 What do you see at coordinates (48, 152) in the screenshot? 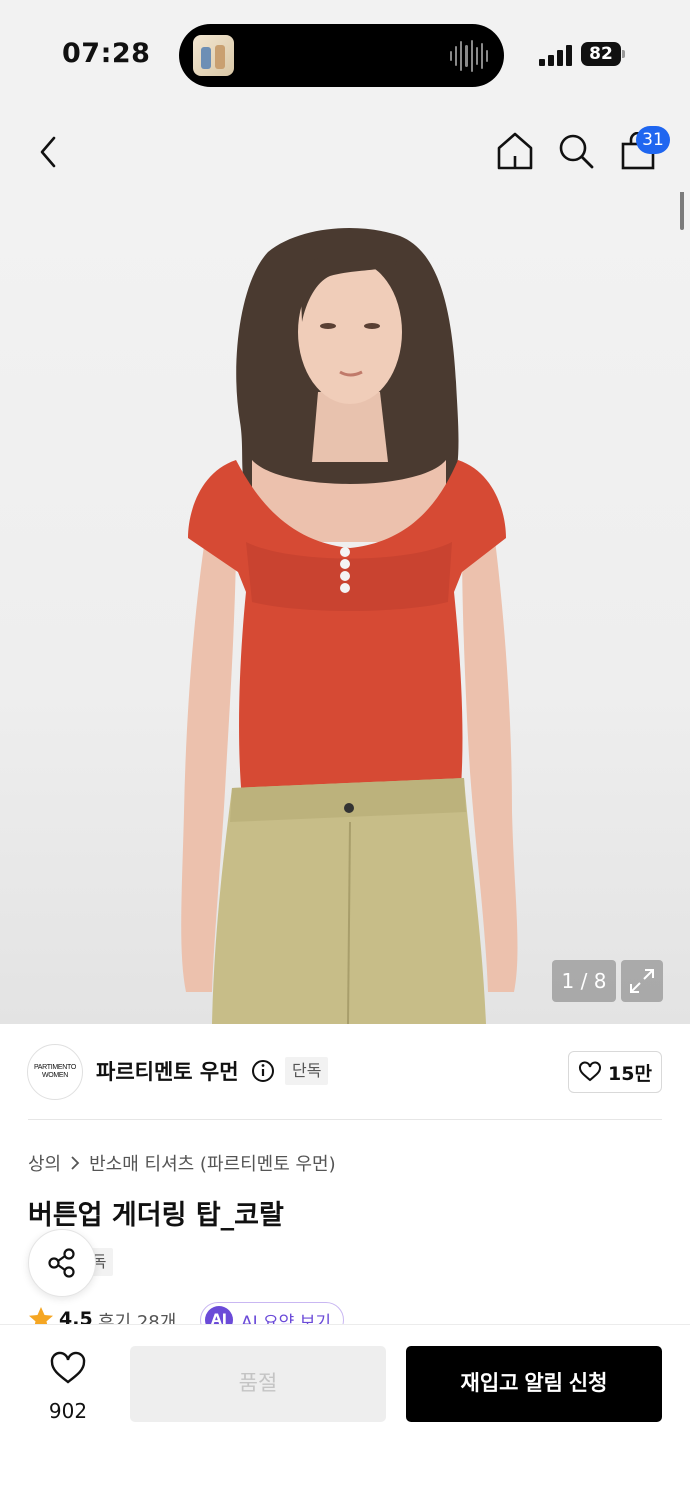
I see `chevron-left-icon` at bounding box center [48, 152].